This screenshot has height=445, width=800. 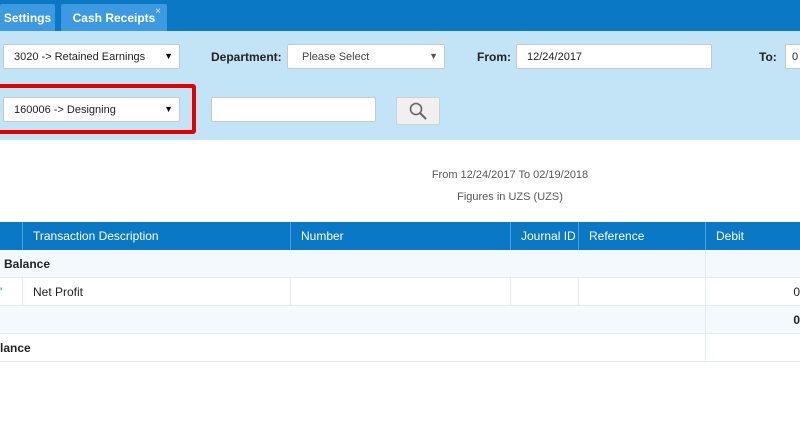 I want to click on row-label, so click(x=352, y=319).